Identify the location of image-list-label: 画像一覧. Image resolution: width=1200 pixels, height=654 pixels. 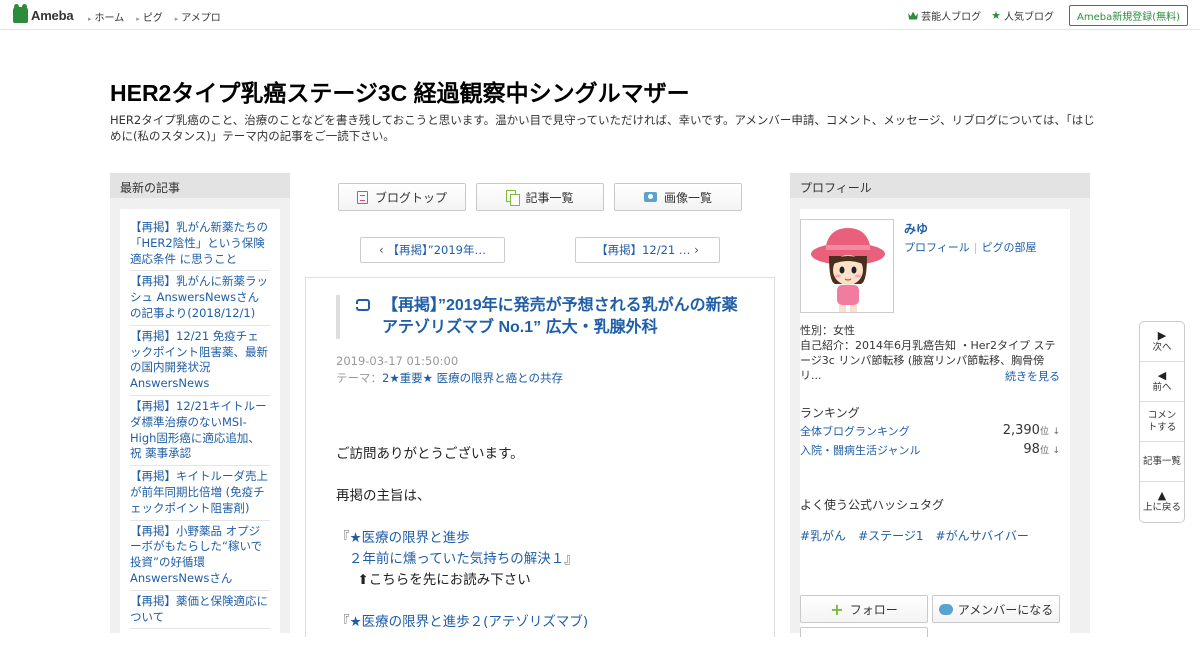
(687, 197).